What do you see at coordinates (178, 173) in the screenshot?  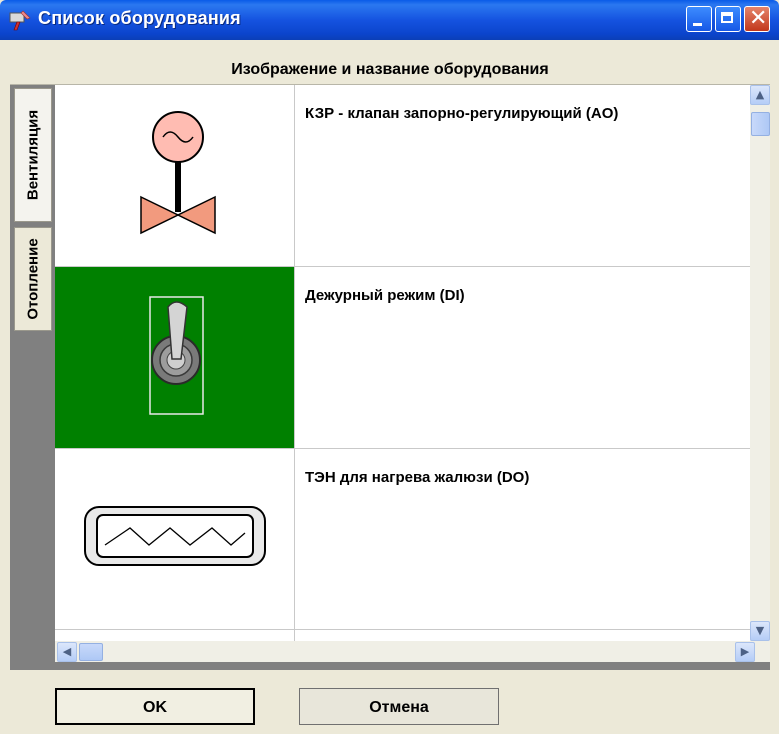 I see `valve-actuator-icon` at bounding box center [178, 173].